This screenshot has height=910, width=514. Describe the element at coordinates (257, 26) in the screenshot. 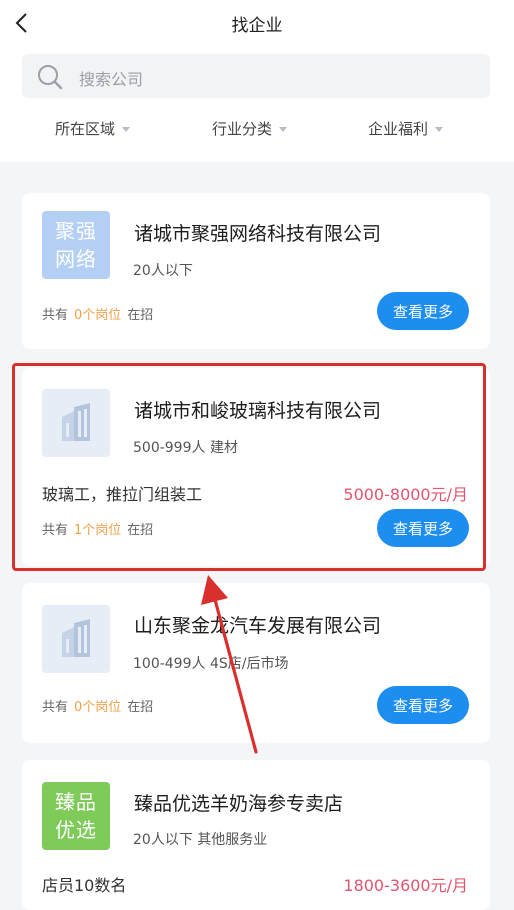

I see `page-title: 找企业` at that location.